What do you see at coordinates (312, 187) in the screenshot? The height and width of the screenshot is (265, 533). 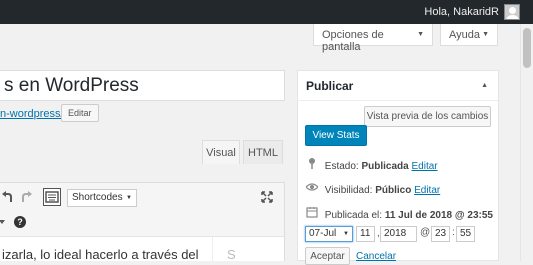 I see `eye-icon` at bounding box center [312, 187].